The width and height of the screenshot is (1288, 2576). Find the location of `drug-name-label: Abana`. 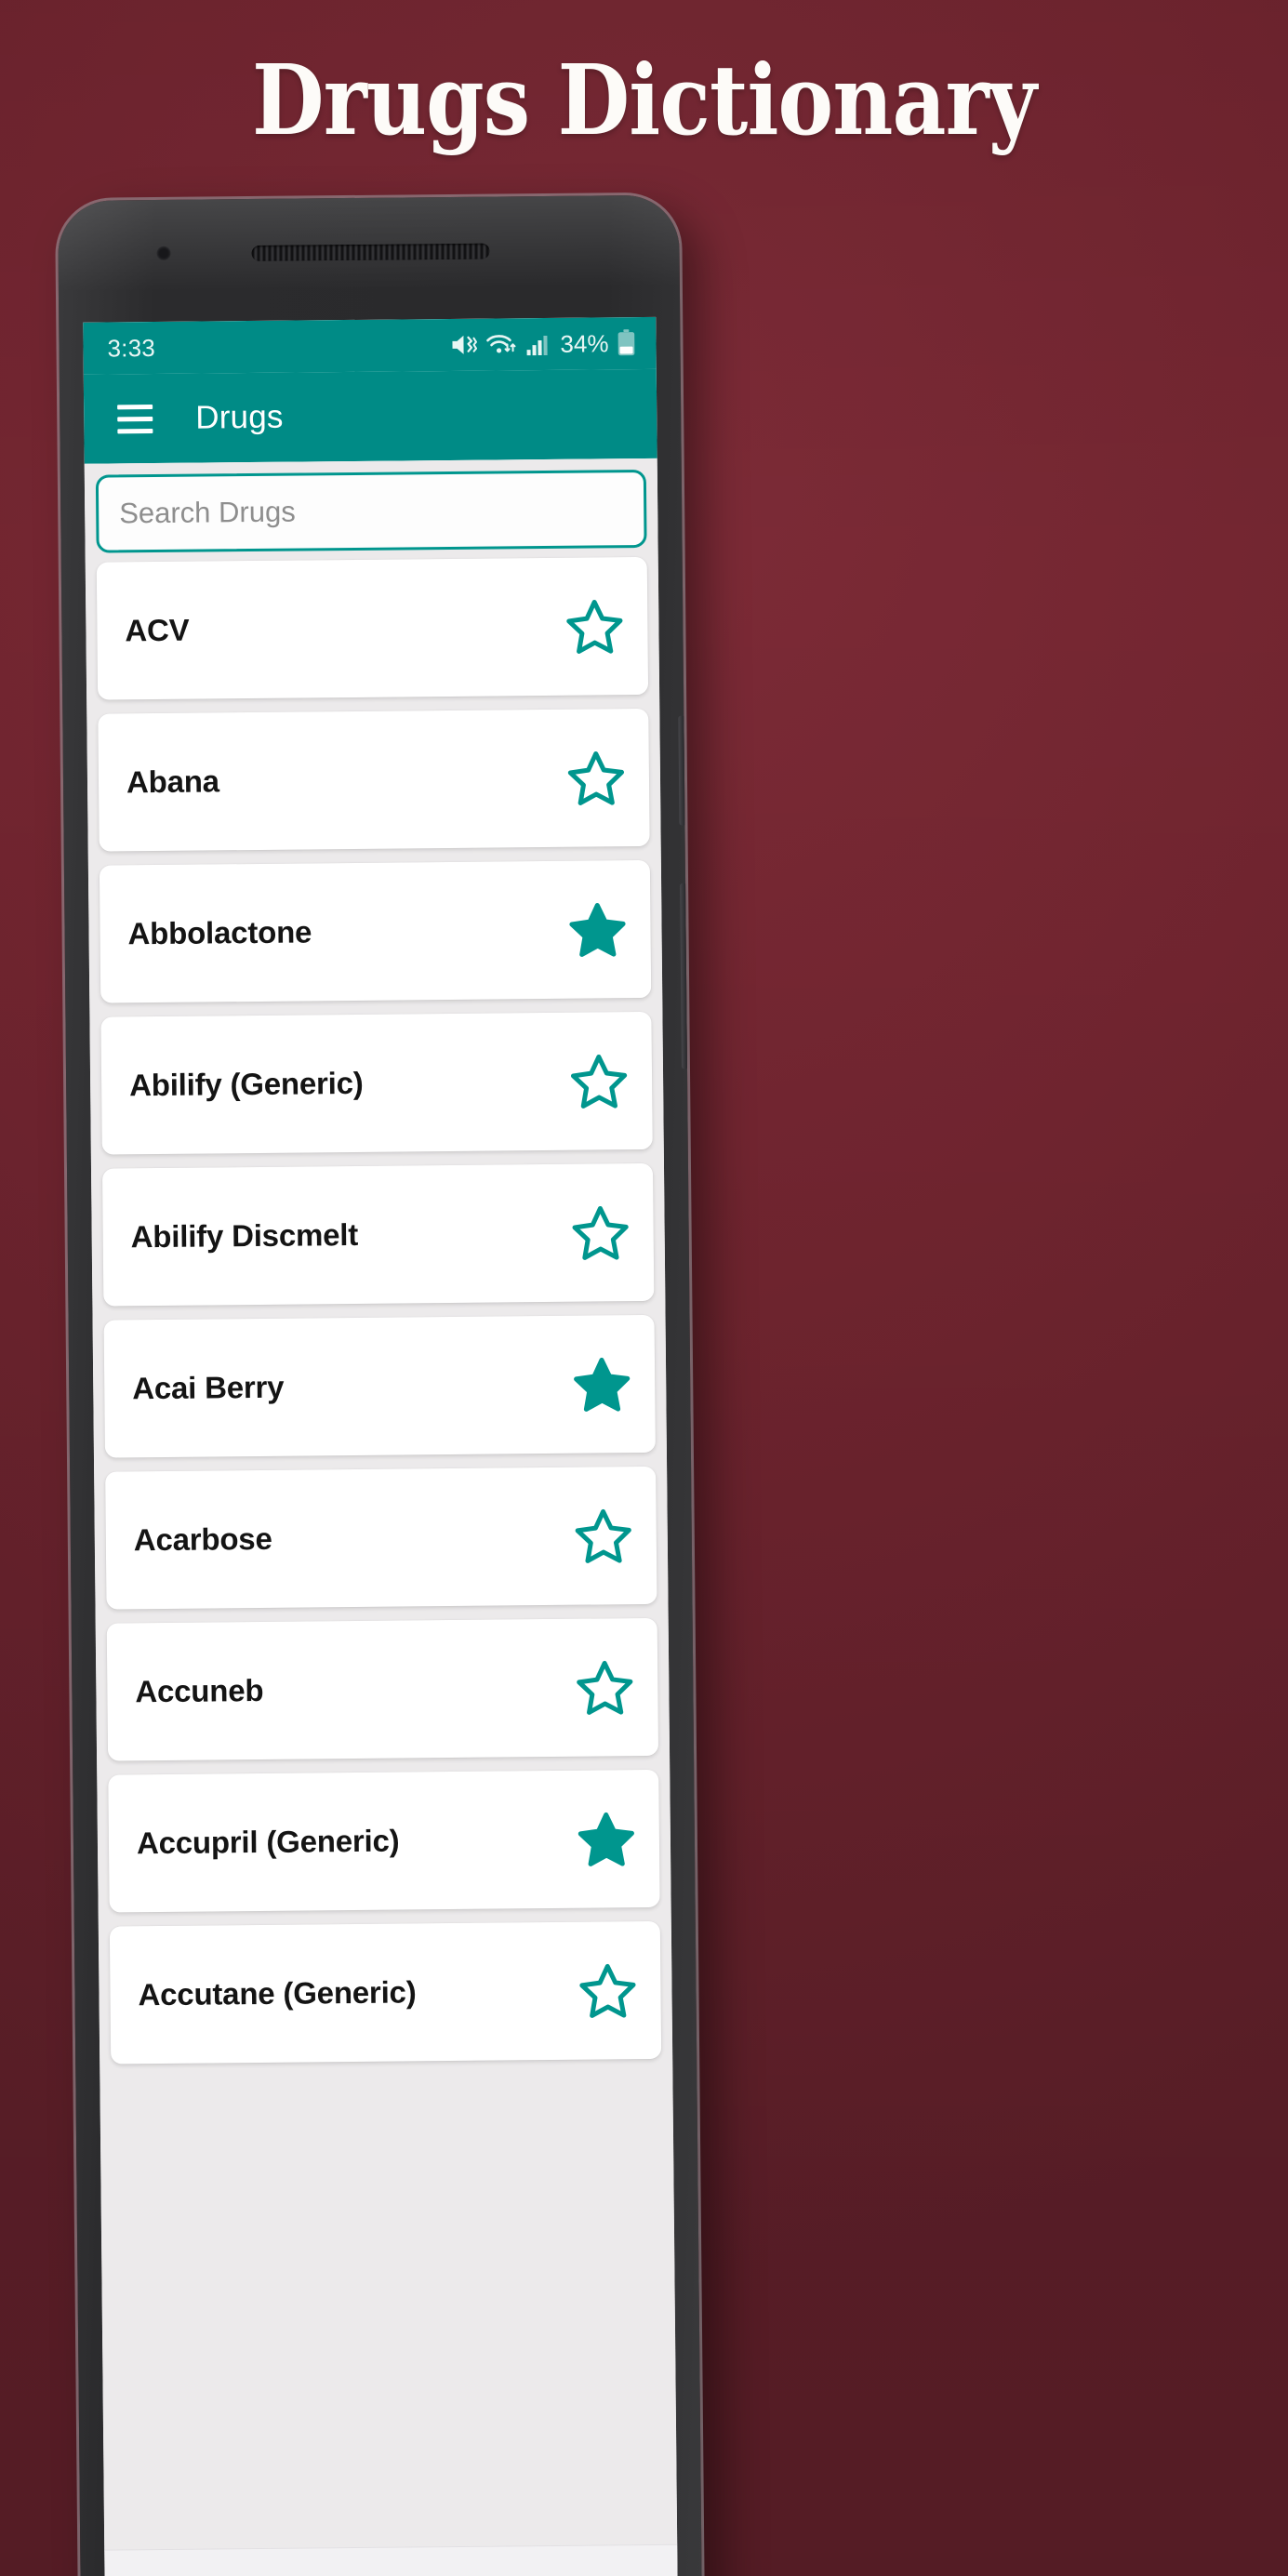

drug-name-label: Abana is located at coordinates (173, 782).